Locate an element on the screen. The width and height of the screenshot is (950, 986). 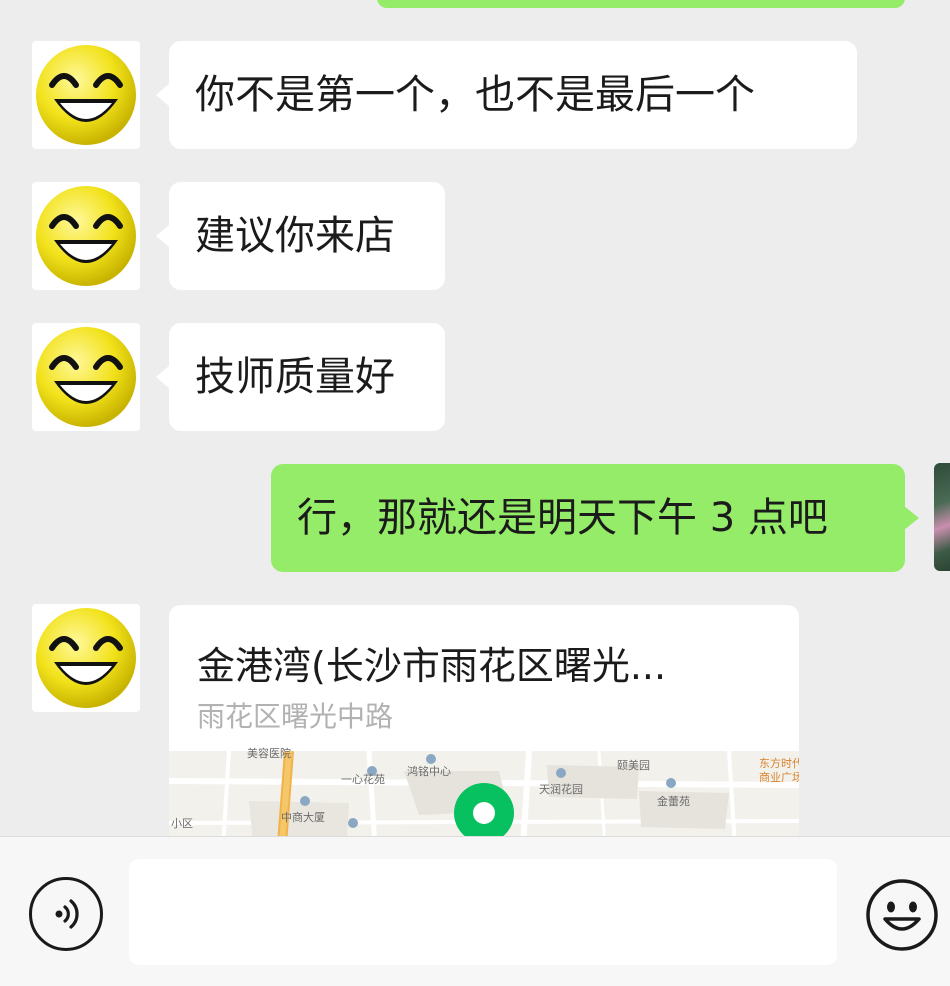
map-label: 商业广场 is located at coordinates (779, 777).